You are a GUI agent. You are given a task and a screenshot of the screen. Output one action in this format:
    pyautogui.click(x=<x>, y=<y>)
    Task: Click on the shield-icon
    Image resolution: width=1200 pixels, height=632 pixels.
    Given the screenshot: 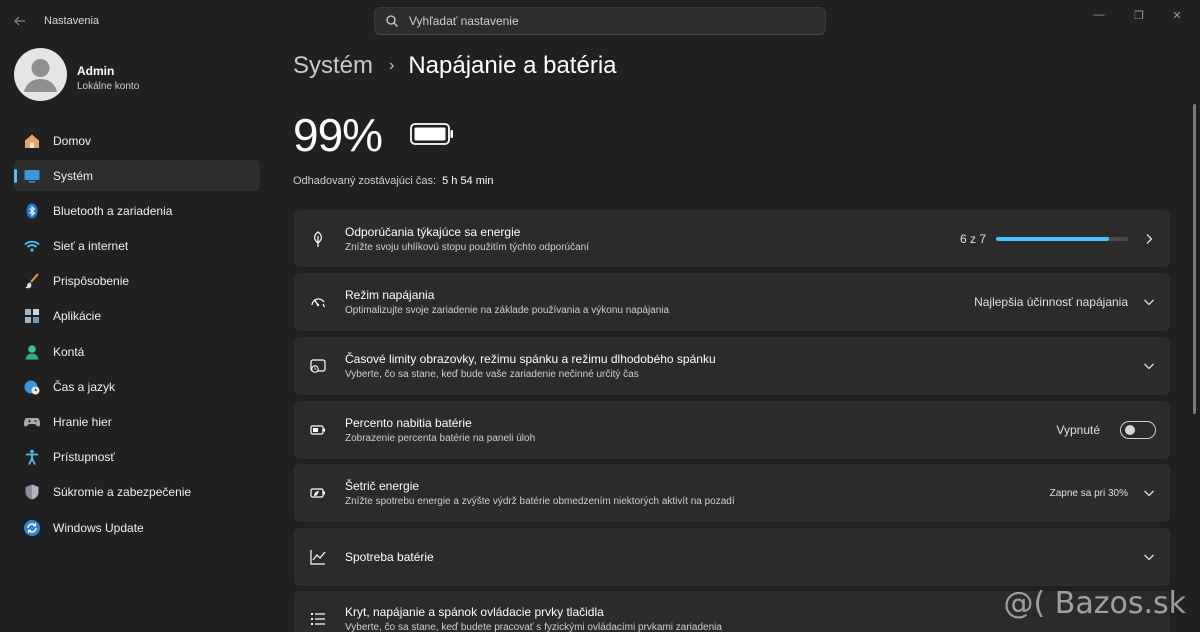 What is the action you would take?
    pyautogui.click(x=32, y=492)
    